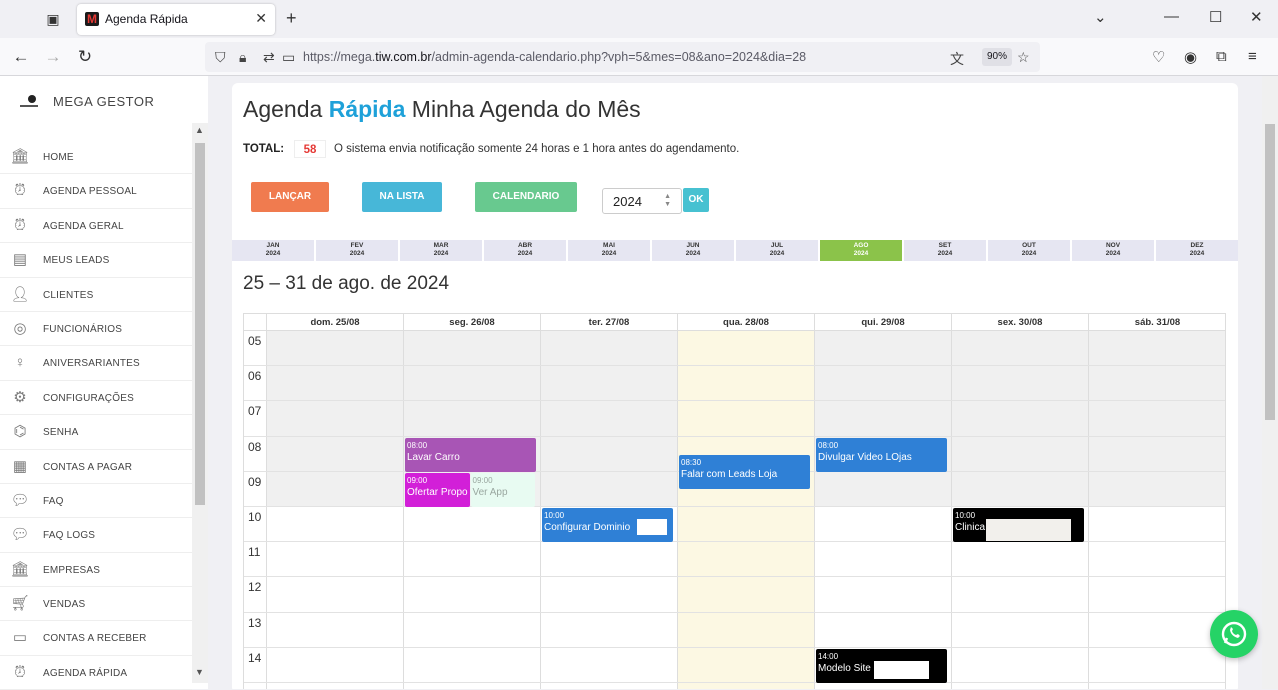 This screenshot has height=690, width=1278. What do you see at coordinates (254, 552) in the screenshot?
I see `hour-label: 11` at bounding box center [254, 552].